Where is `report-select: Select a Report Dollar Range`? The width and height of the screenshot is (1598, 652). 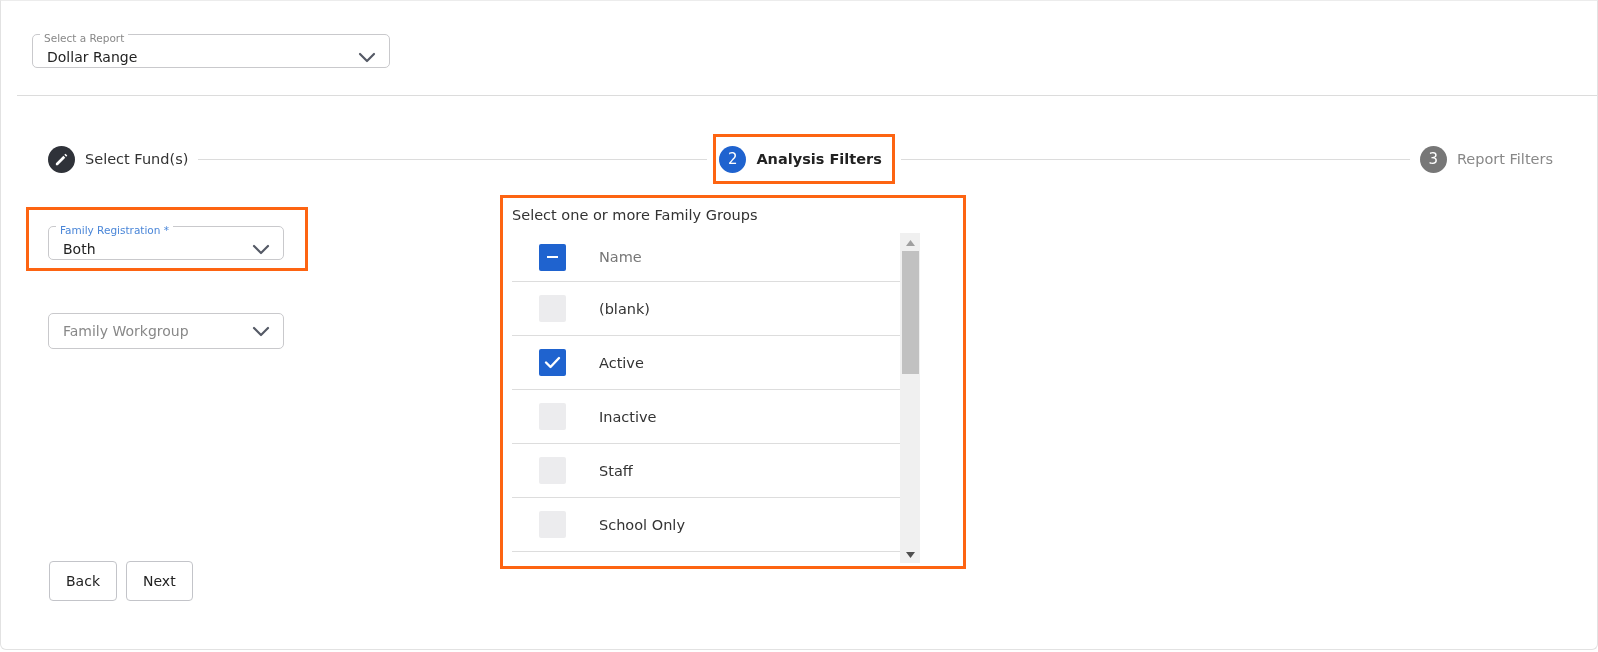 report-select: Select a Report Dollar Range is located at coordinates (211, 47).